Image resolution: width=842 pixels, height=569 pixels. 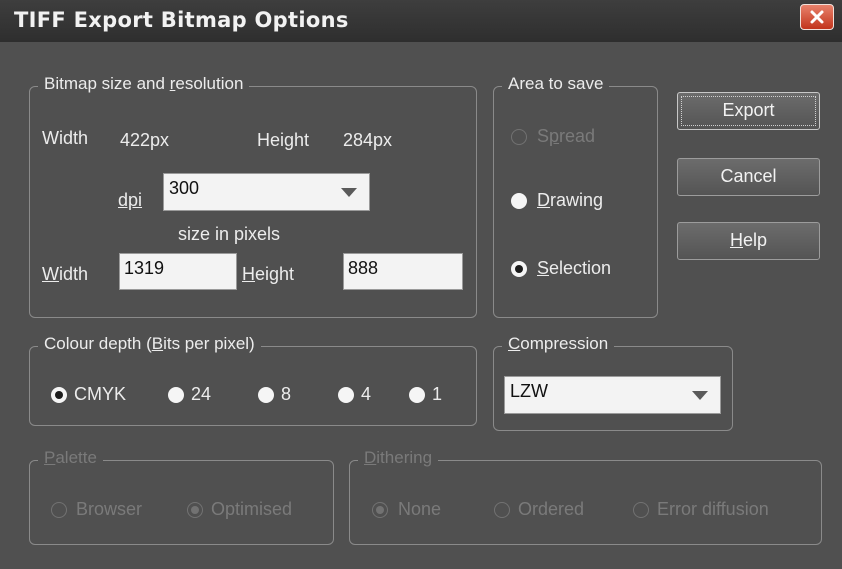 What do you see at coordinates (65, 274) in the screenshot?
I see `pixel-width-label: Width` at bounding box center [65, 274].